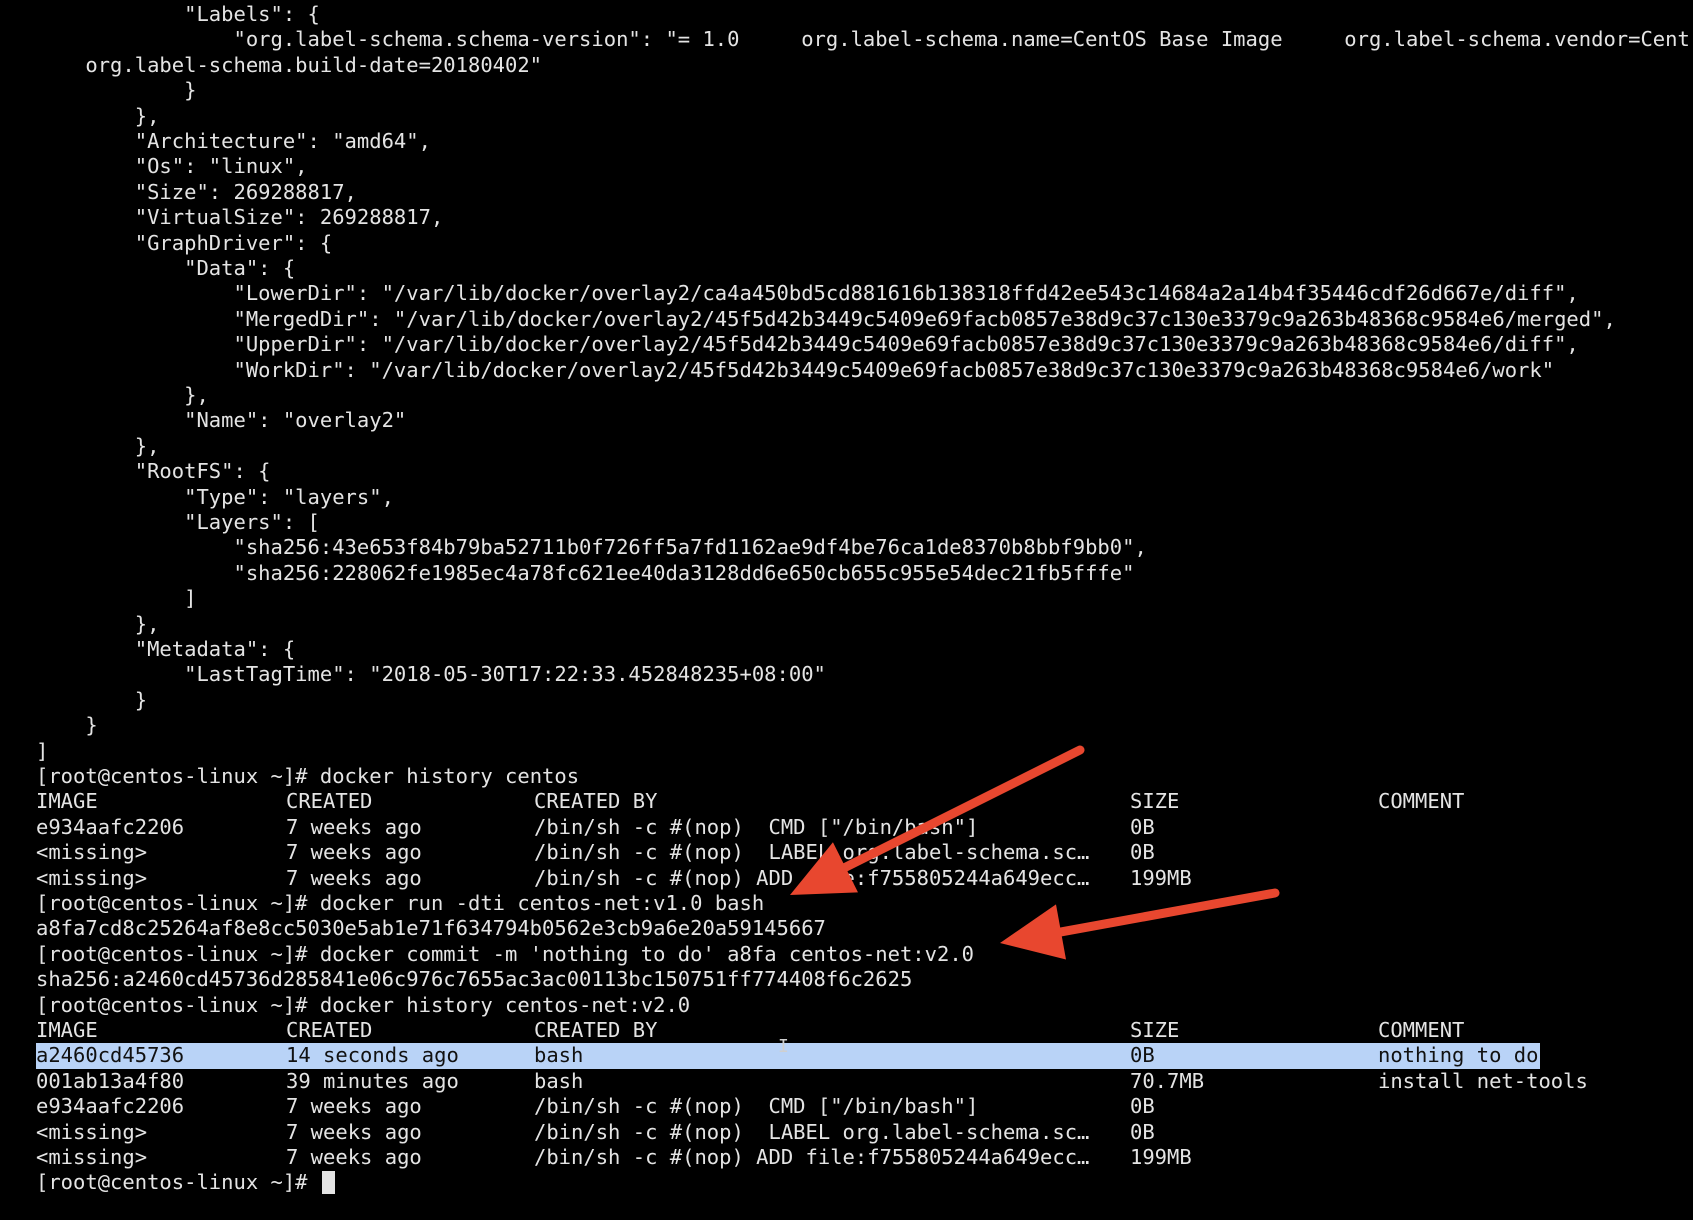 This screenshot has height=1220, width=1693. I want to click on json-output-line: "Type": "layers",, so click(215, 496).